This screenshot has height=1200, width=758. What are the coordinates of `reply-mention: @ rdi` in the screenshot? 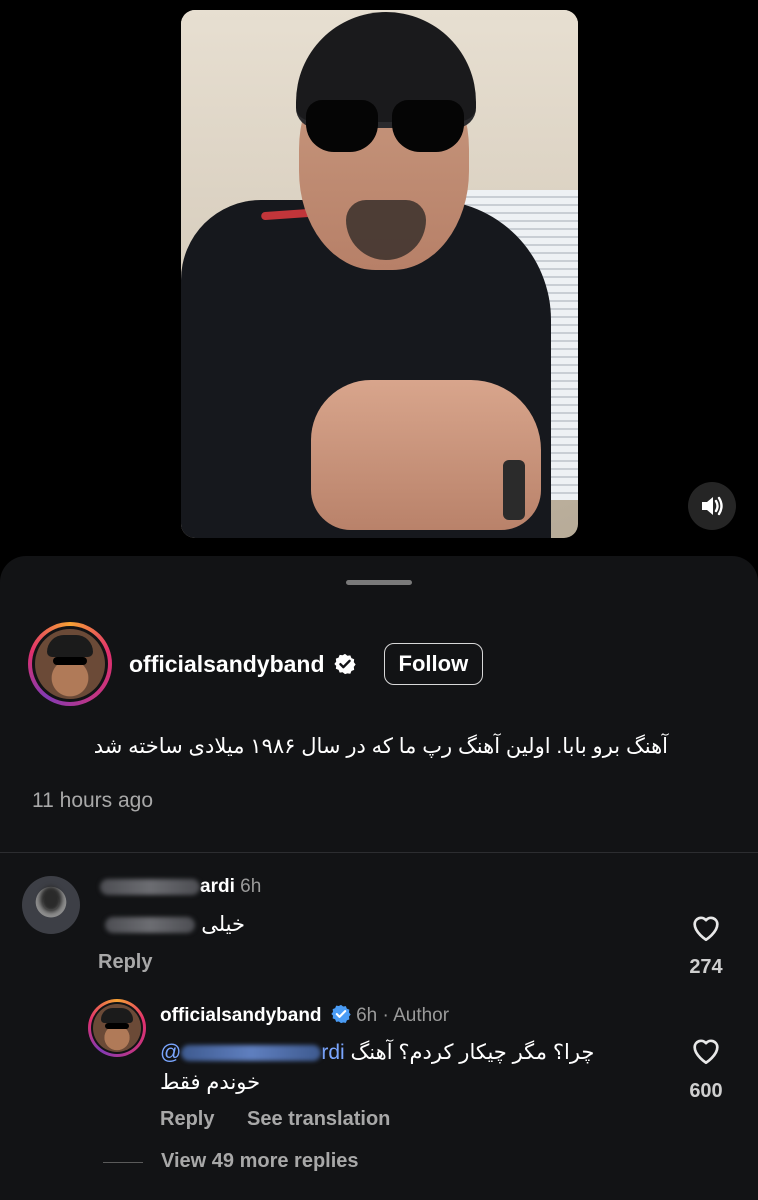 It's located at (252, 1052).